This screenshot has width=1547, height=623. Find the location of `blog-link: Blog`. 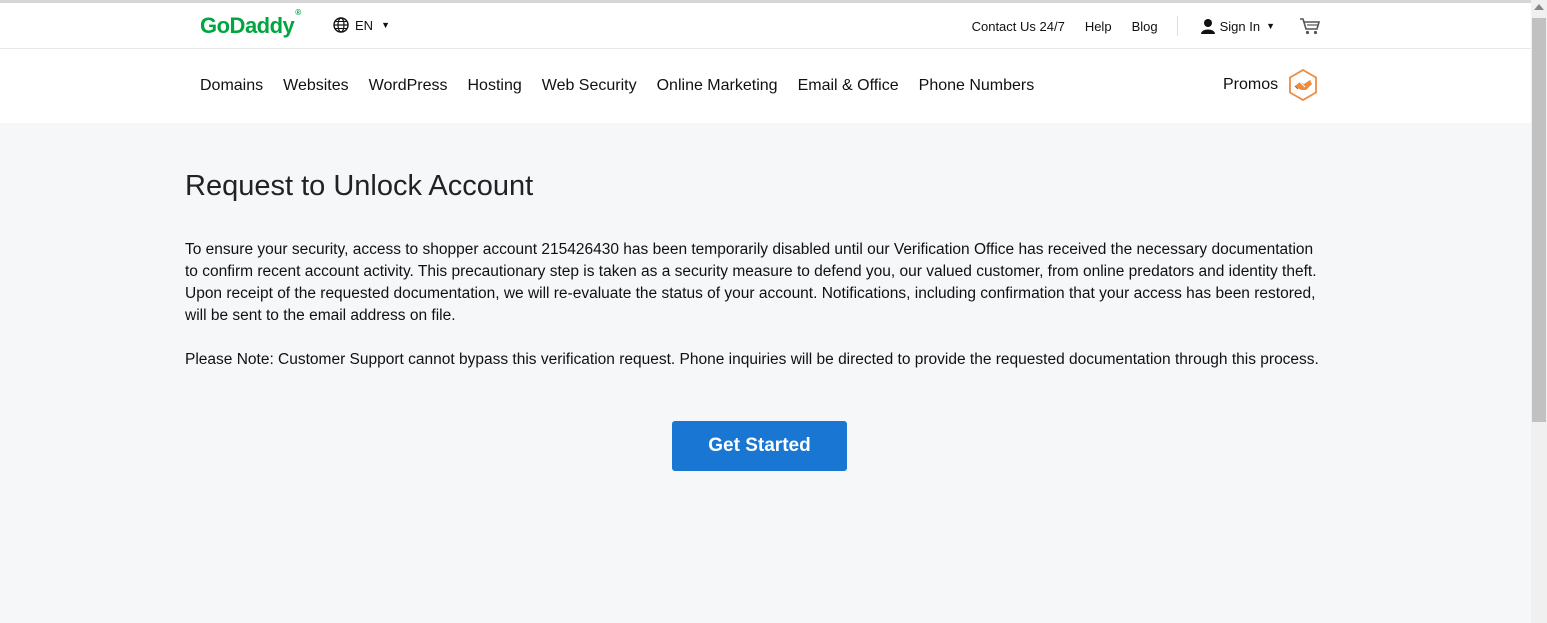

blog-link: Blog is located at coordinates (1145, 26).